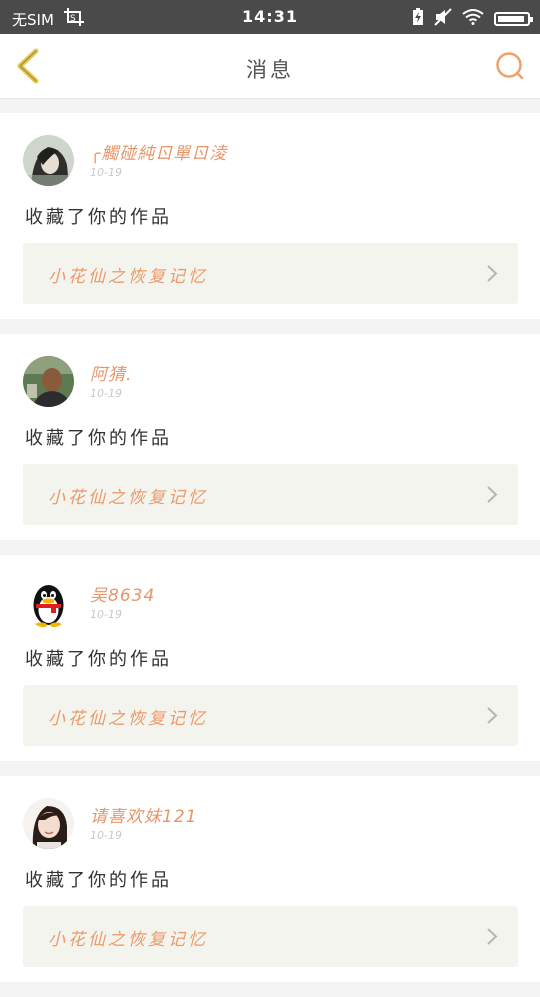  What do you see at coordinates (122, 593) in the screenshot?
I see `user-name: 吴8634` at bounding box center [122, 593].